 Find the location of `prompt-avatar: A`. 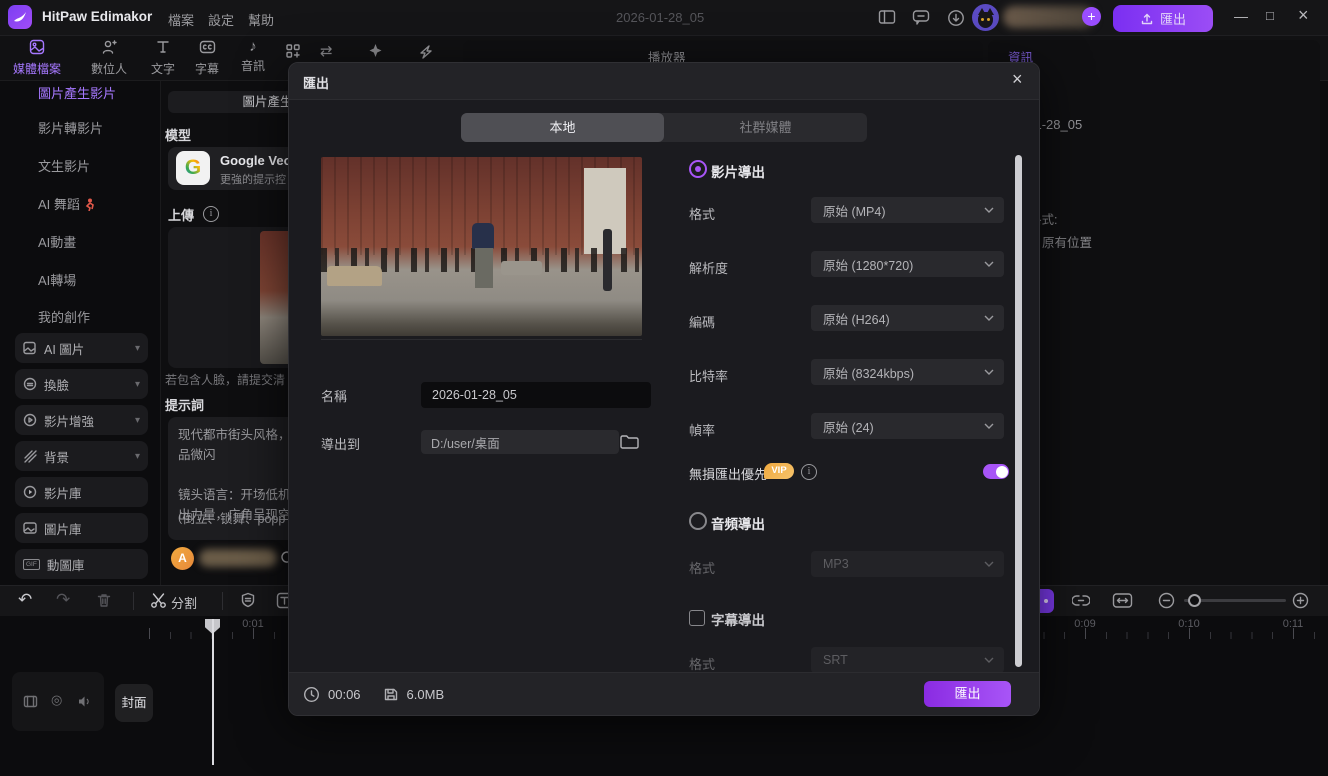

prompt-avatar: A is located at coordinates (182, 558).